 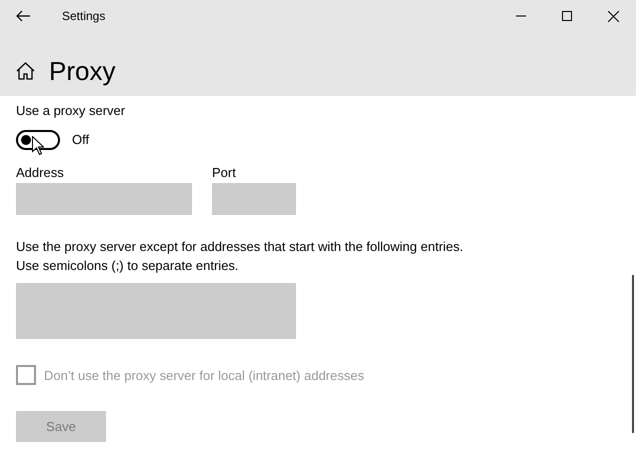 I want to click on scrollbar, so click(x=633, y=354).